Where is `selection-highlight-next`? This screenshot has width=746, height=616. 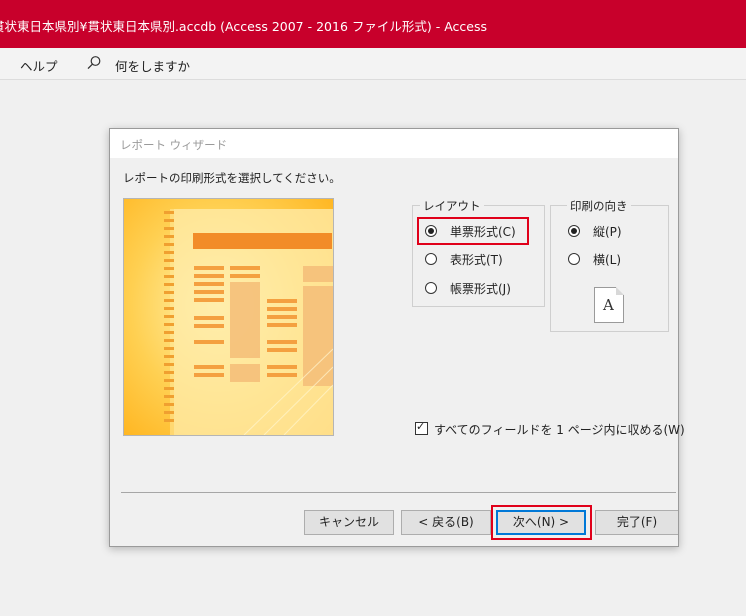
selection-highlight-next is located at coordinates (541, 522).